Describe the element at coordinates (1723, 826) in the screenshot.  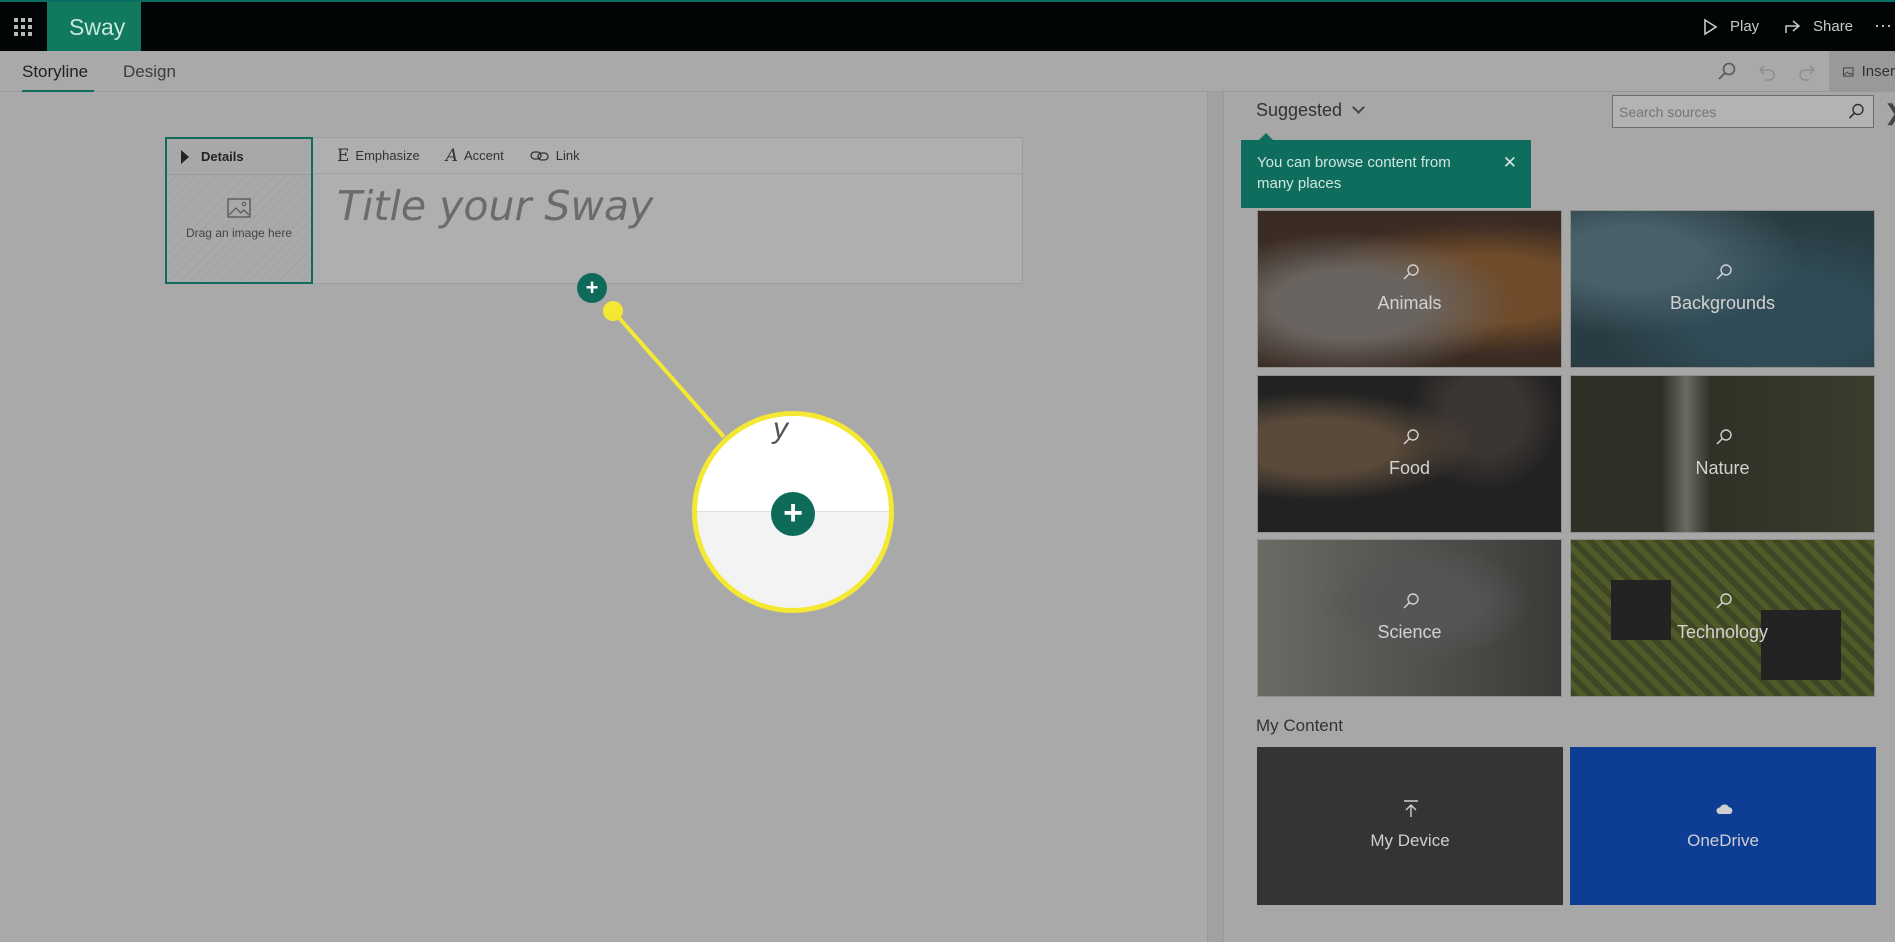
I see `onedrive-tile: OneDrive` at that location.